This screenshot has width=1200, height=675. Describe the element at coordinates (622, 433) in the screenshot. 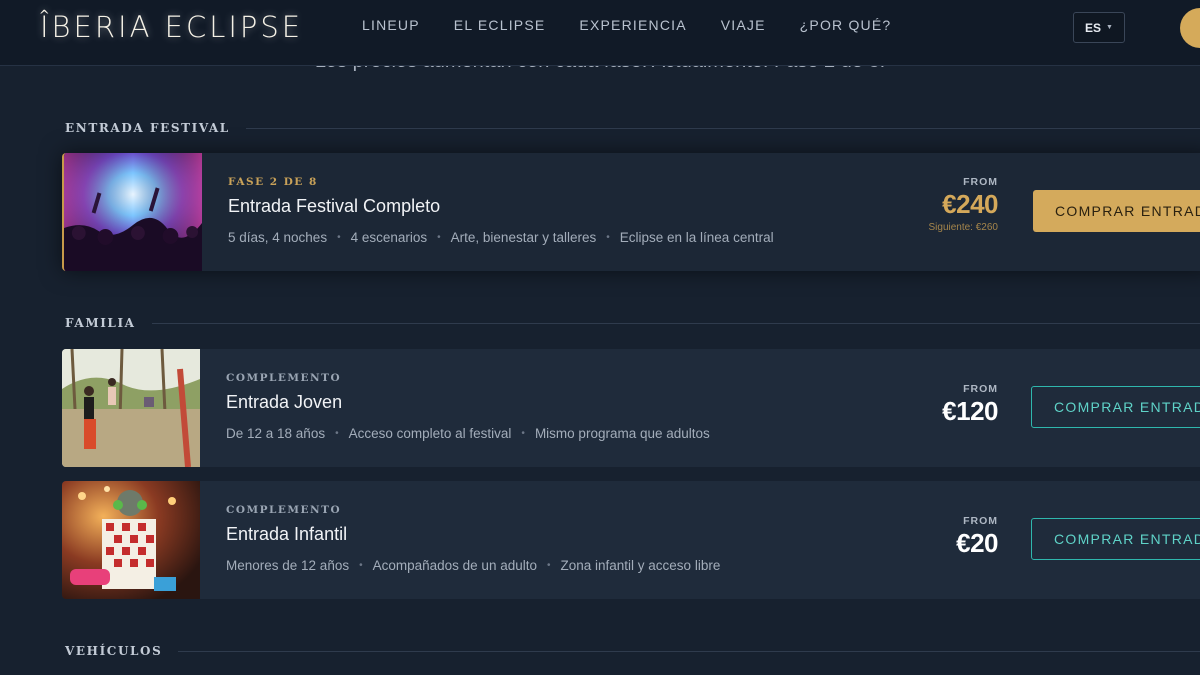

I see `feature-item: Mismo programa que adultos` at that location.